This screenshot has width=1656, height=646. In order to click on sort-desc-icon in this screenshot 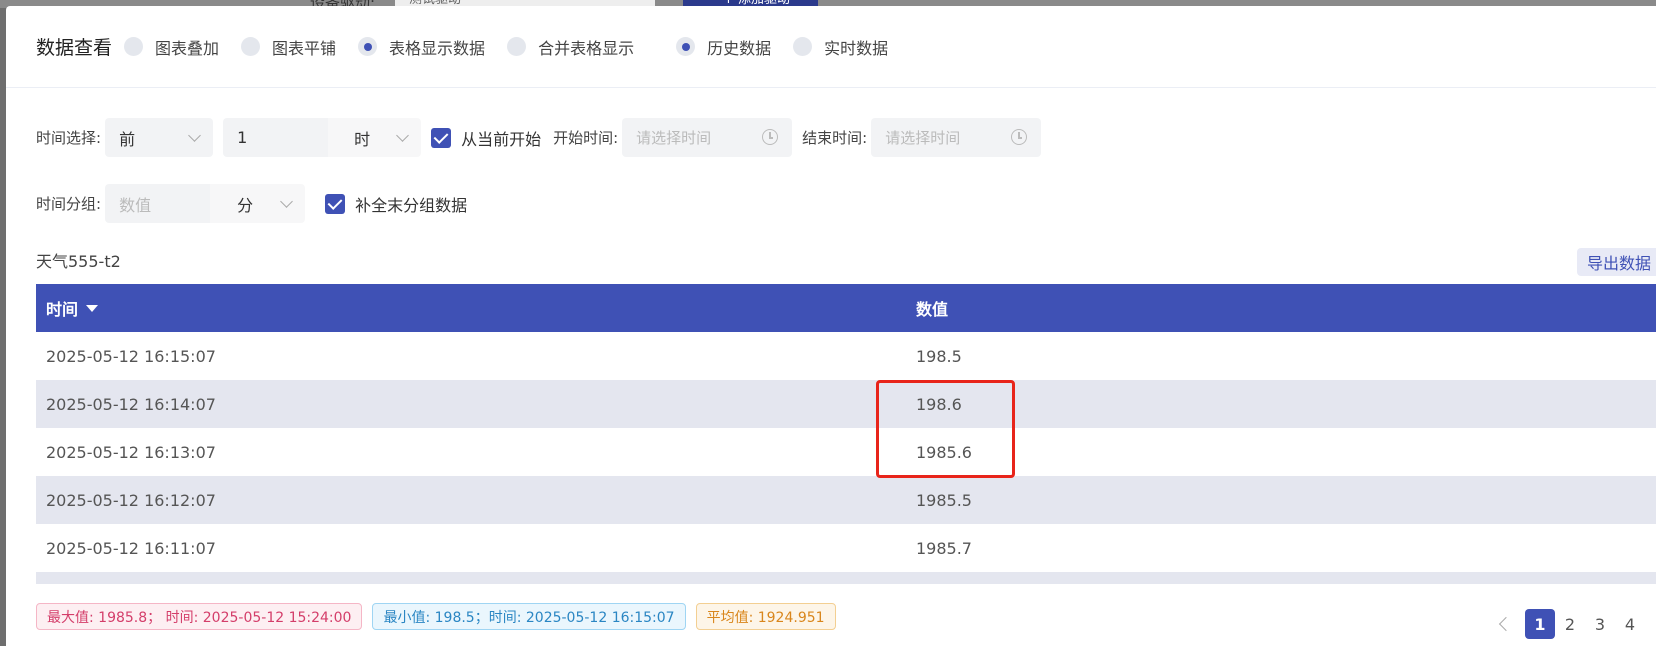, I will do `click(92, 308)`.